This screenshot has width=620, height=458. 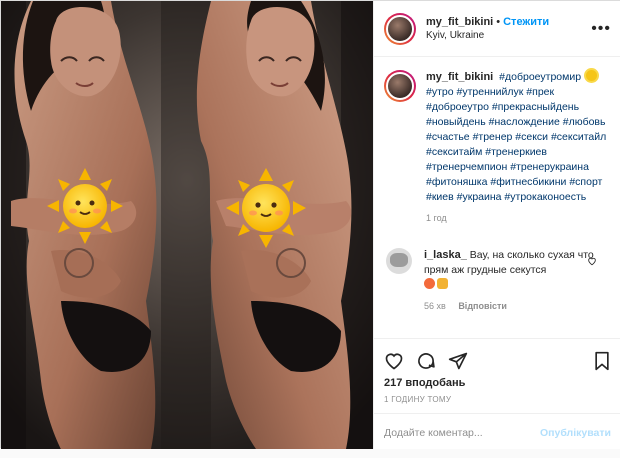 I want to click on publish-button: Опублікувати, so click(x=575, y=433).